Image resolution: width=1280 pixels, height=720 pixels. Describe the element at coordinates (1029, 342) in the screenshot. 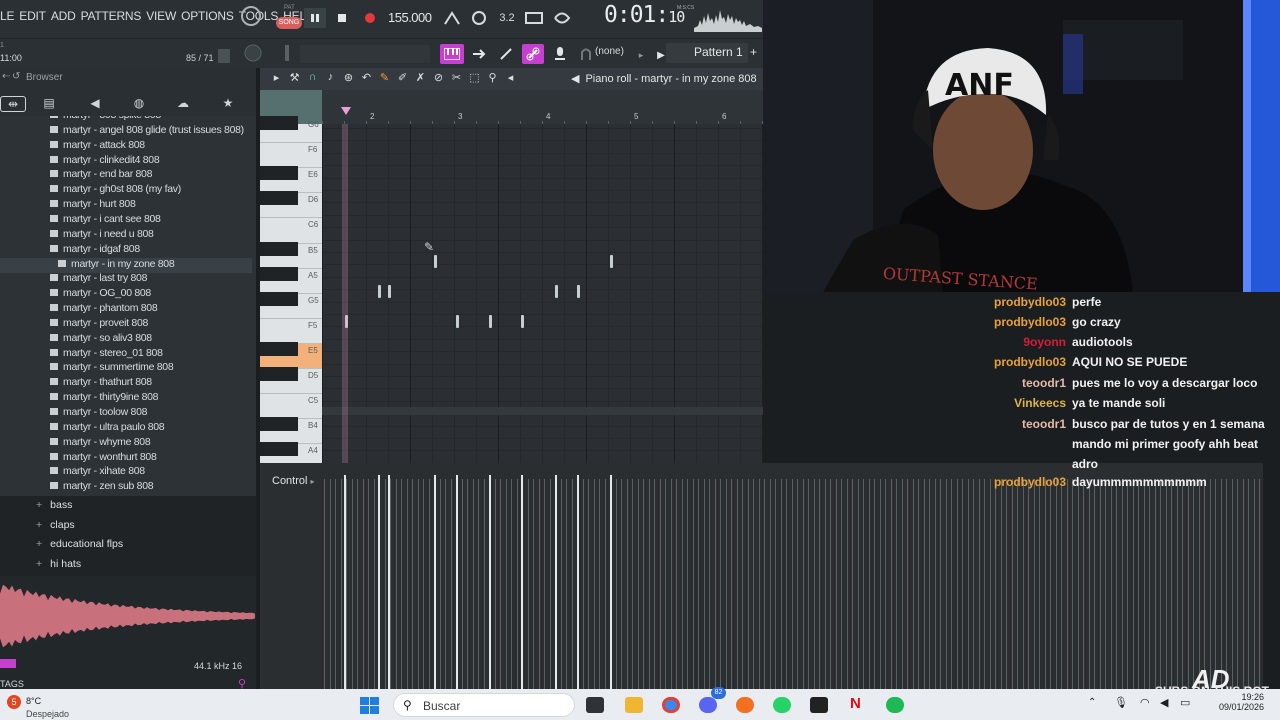

I see `chat-username: 9oyonn` at that location.